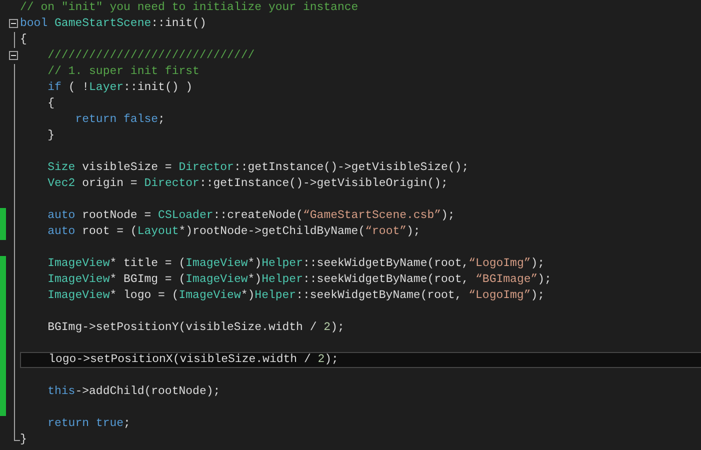 The image size is (701, 450). I want to click on code-line: bool GameStartScene::init(), so click(114, 24).